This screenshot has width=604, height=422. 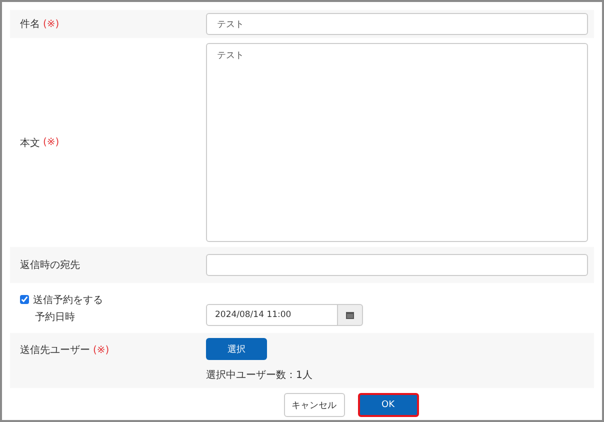 I want to click on date-field: 2024/08/14 11:00, so click(x=272, y=315).